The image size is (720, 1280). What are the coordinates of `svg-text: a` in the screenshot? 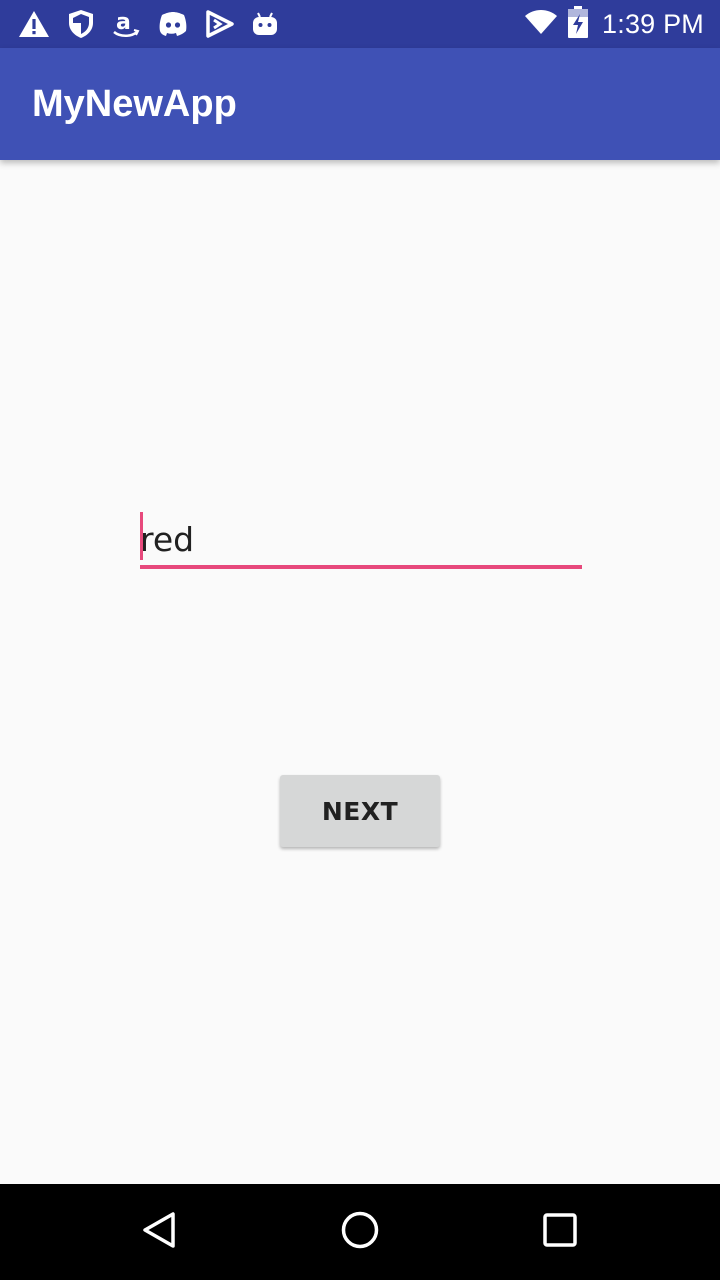 It's located at (123, 22).